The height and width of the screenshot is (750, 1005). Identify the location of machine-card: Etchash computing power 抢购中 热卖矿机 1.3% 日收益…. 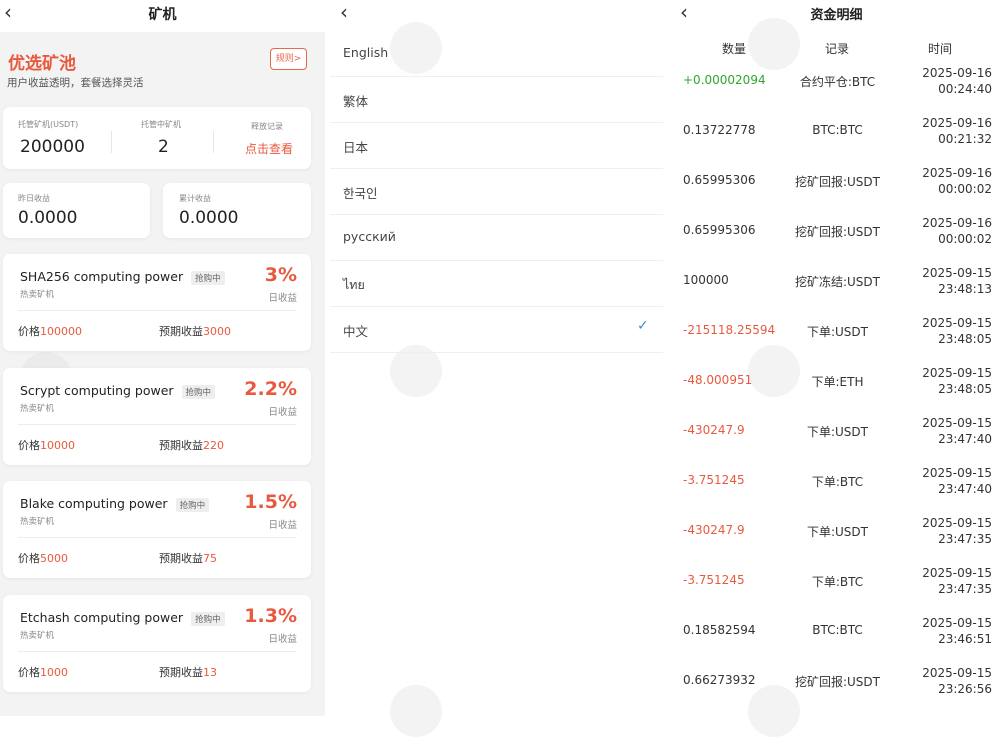
(157, 643).